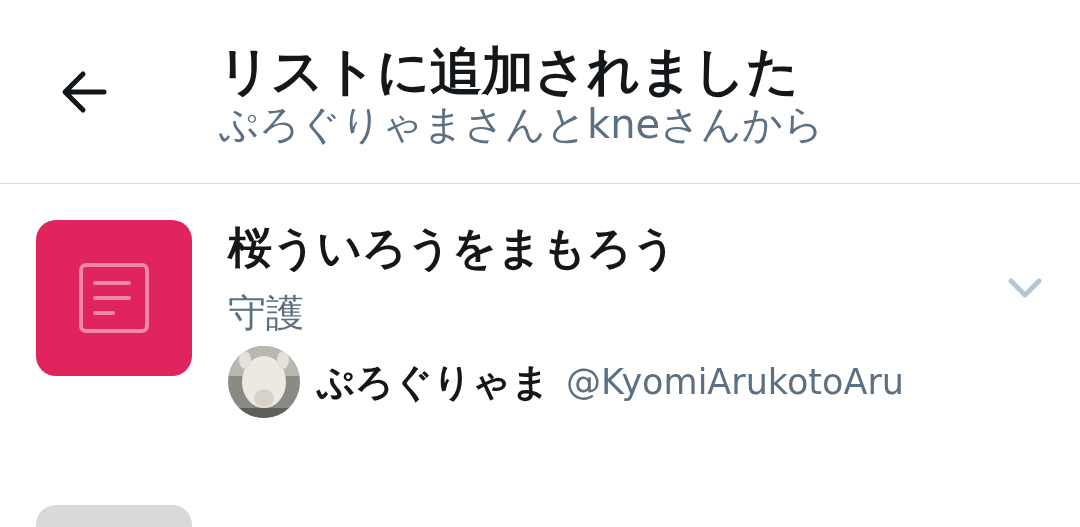 The width and height of the screenshot is (1080, 527). Describe the element at coordinates (735, 383) in the screenshot. I see `owner-handle: @KyomiArukotoAru` at that location.